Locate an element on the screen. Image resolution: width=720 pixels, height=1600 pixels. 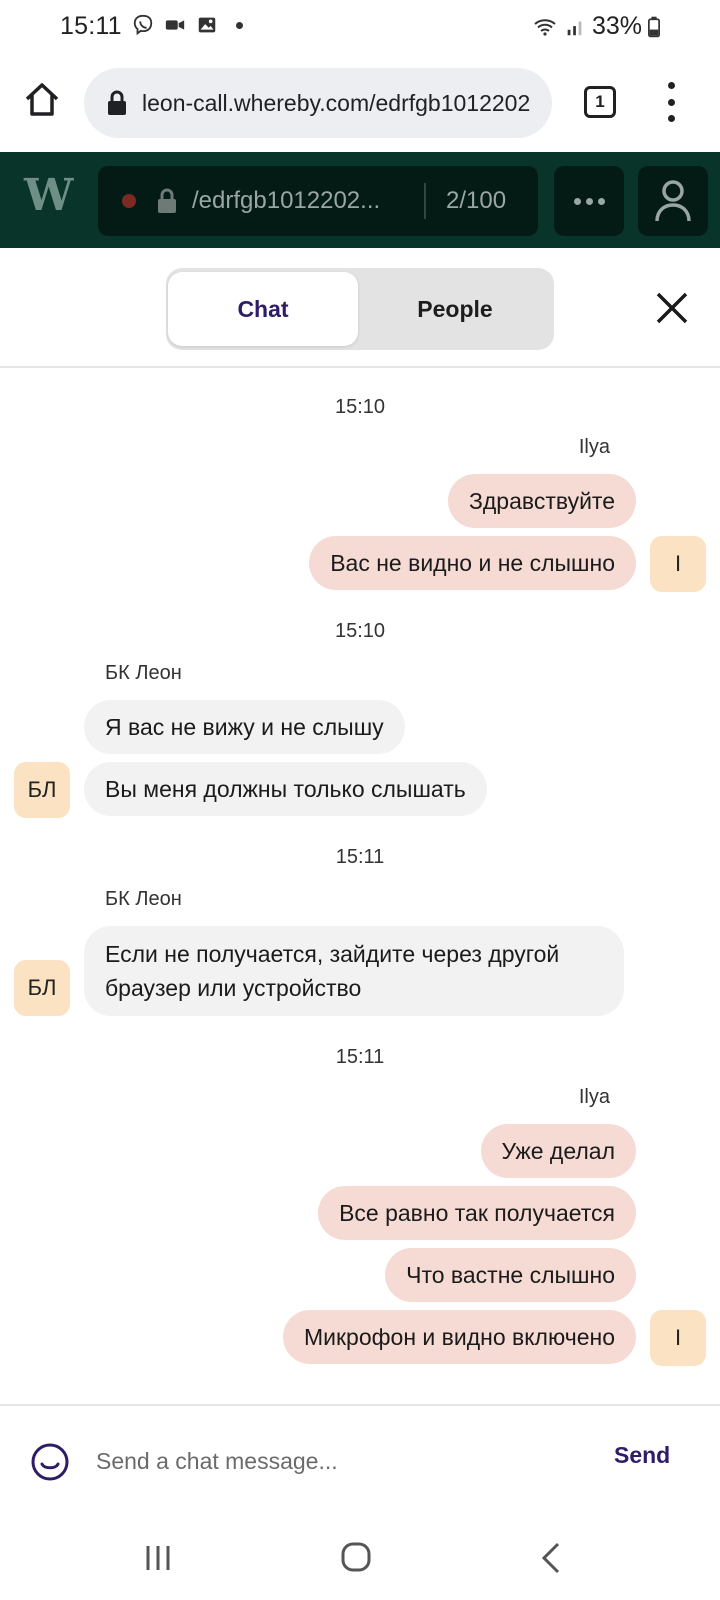
panel-tab-switch: Chat People is located at coordinates (360, 309).